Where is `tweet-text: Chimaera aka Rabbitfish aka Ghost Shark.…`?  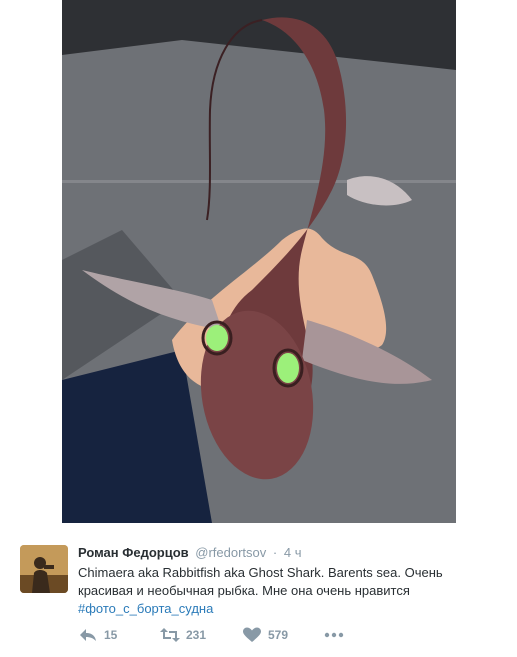
tweet-text: Chimaera aka Rabbitfish aka Ghost Shark.… is located at coordinates (288, 591).